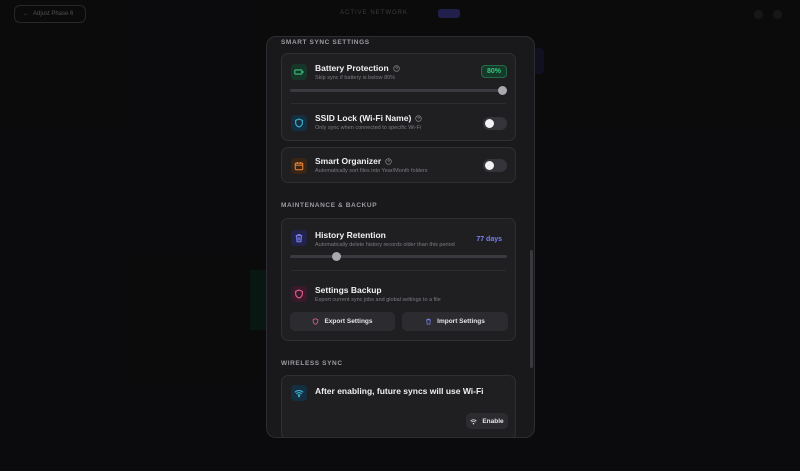 The height and width of the screenshot is (471, 800). Describe the element at coordinates (336, 256) in the screenshot. I see `history-slider-thumb` at that location.